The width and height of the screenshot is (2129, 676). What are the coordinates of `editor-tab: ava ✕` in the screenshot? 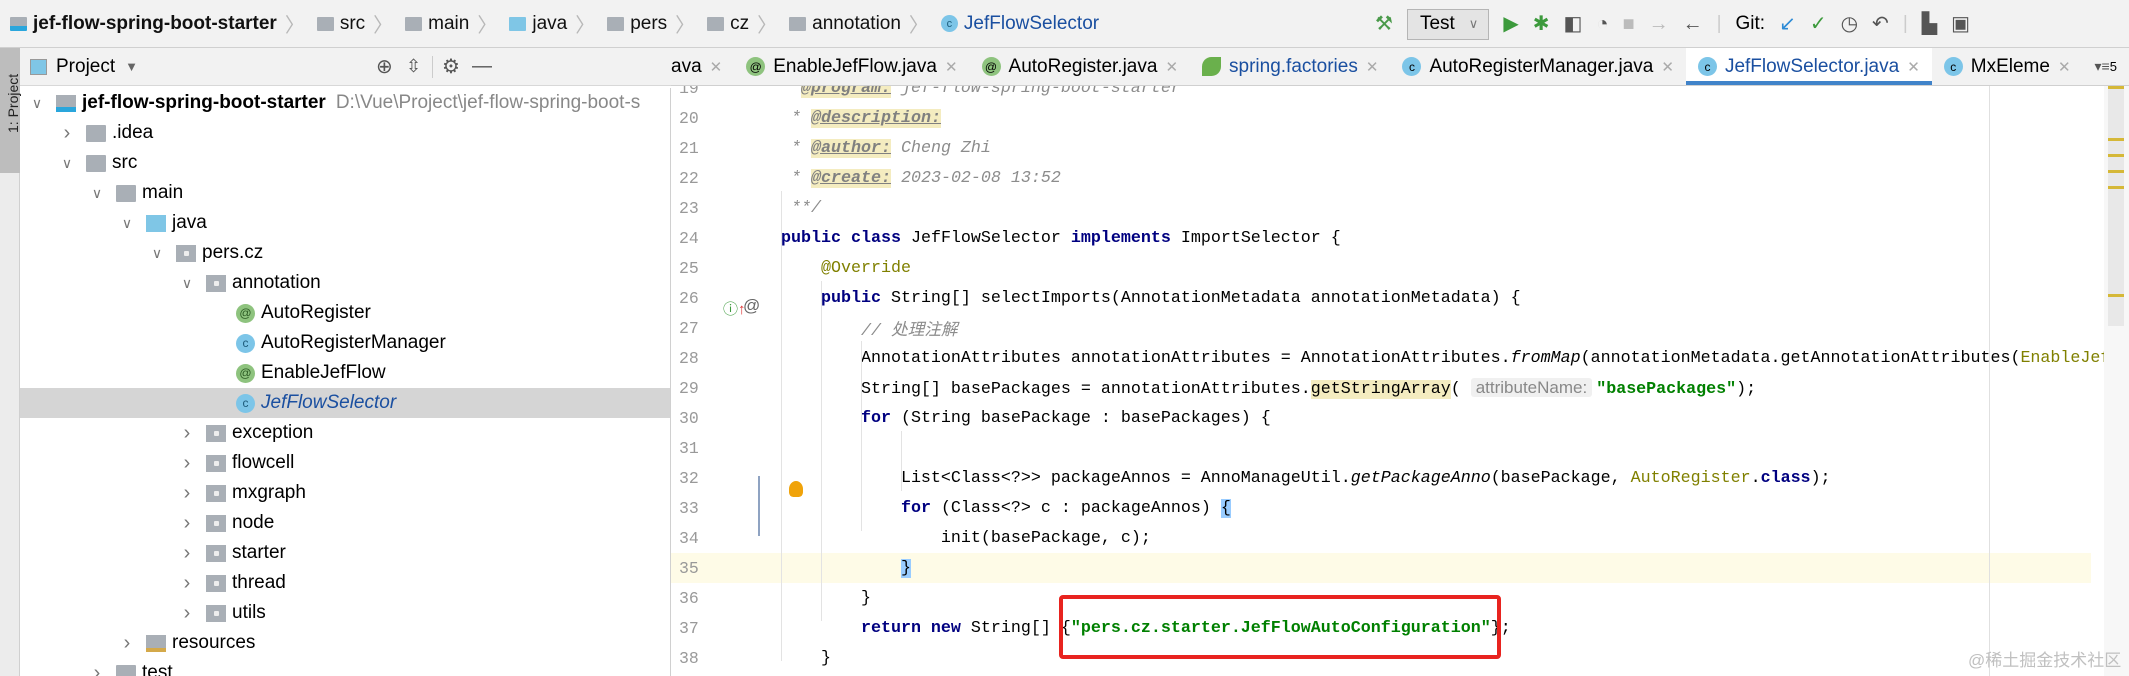 It's located at (702, 66).